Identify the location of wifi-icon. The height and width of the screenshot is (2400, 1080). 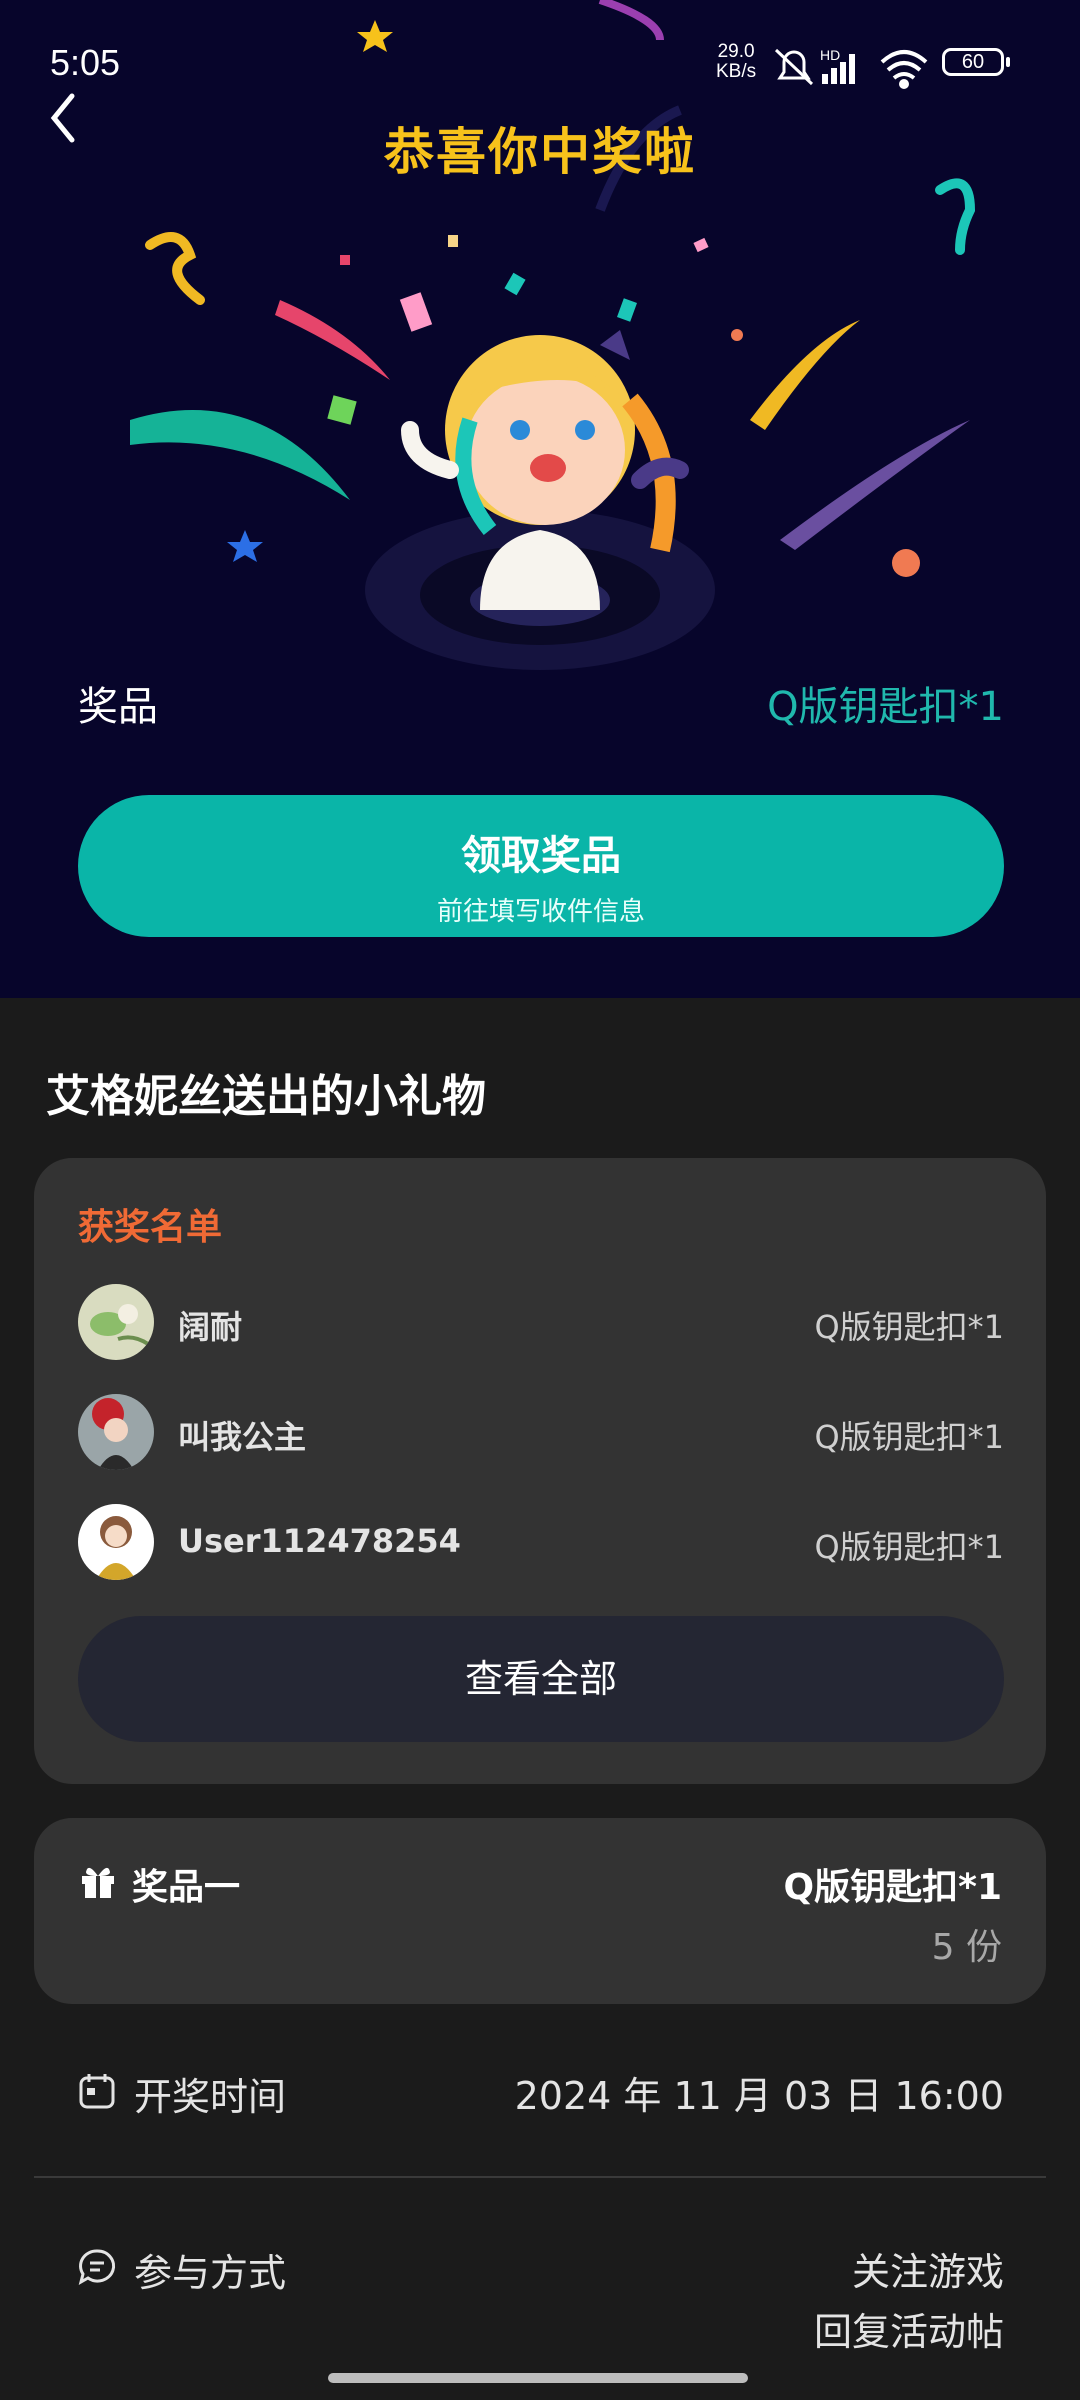
(904, 69).